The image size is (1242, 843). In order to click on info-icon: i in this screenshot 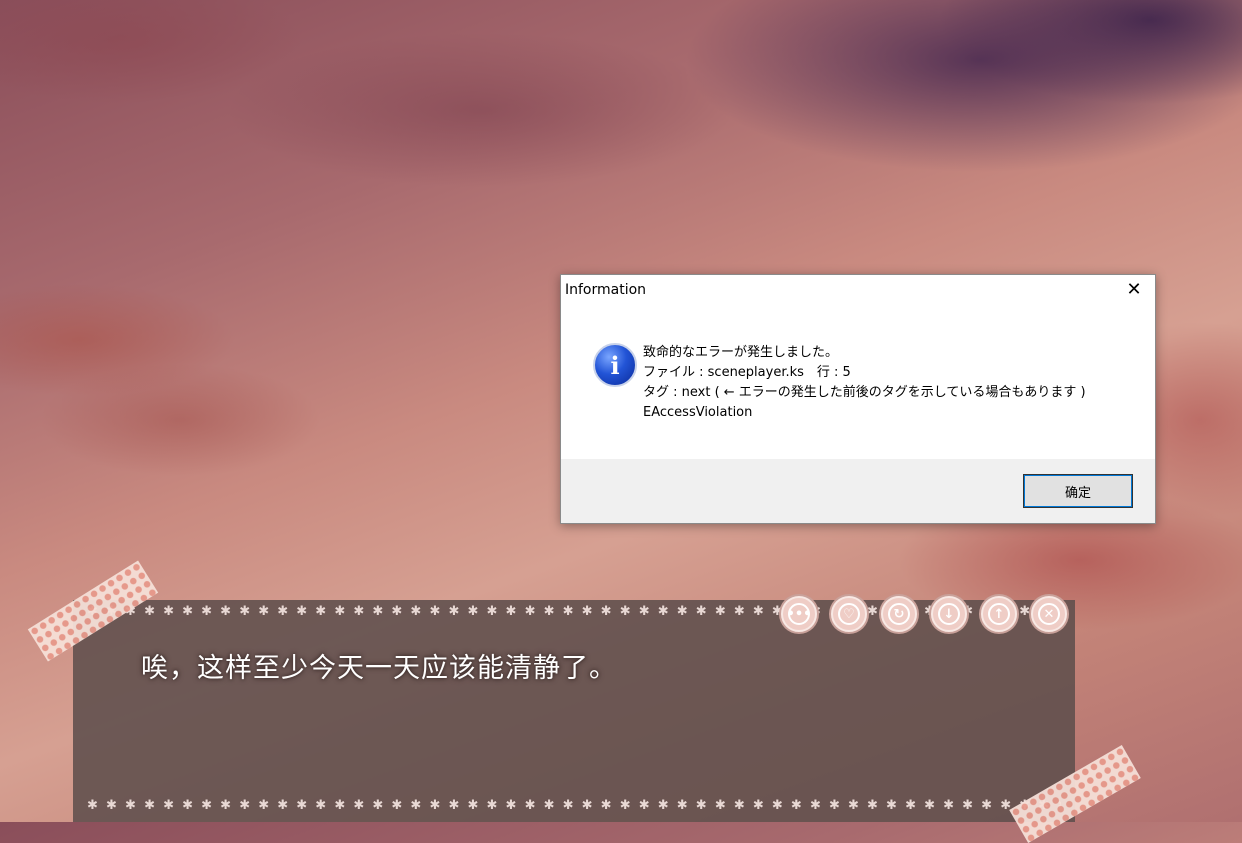, I will do `click(615, 365)`.